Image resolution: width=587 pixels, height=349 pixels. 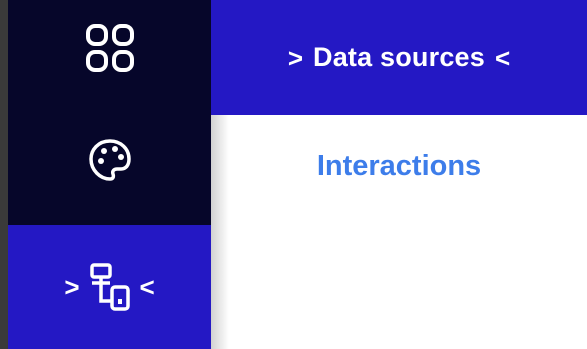 What do you see at coordinates (295, 57) in the screenshot?
I see `header-chevron-right-icon: >` at bounding box center [295, 57].